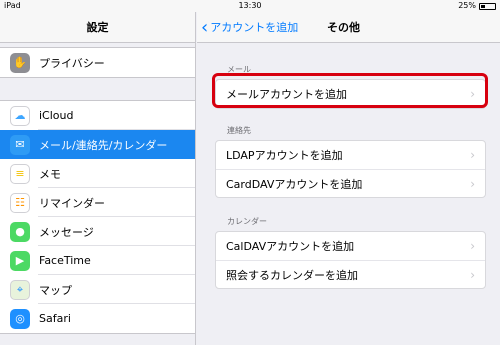  Describe the element at coordinates (66, 232) in the screenshot. I see `sidebar-item-label: メッセージ` at that location.